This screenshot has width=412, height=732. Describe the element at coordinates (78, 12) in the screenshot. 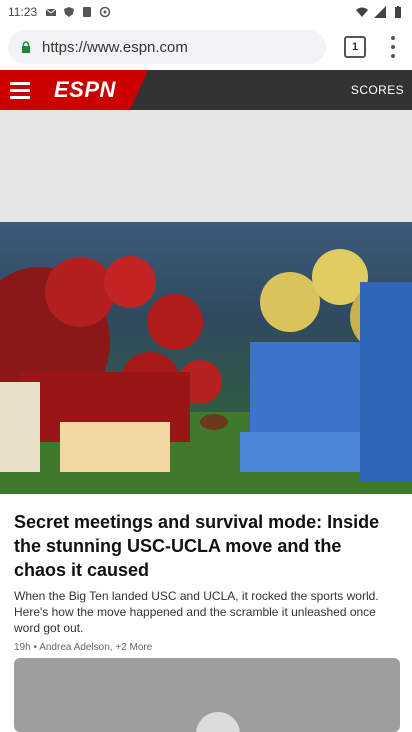

I see `notification-icons` at that location.